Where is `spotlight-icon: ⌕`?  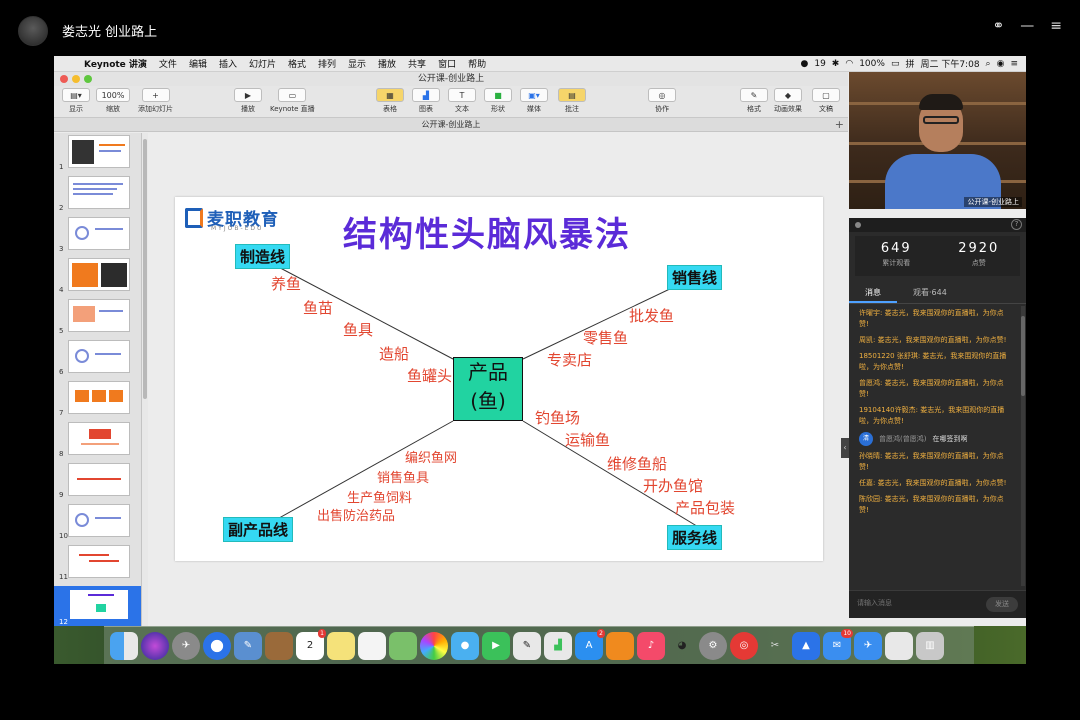 spotlight-icon: ⌕ is located at coordinates (988, 64).